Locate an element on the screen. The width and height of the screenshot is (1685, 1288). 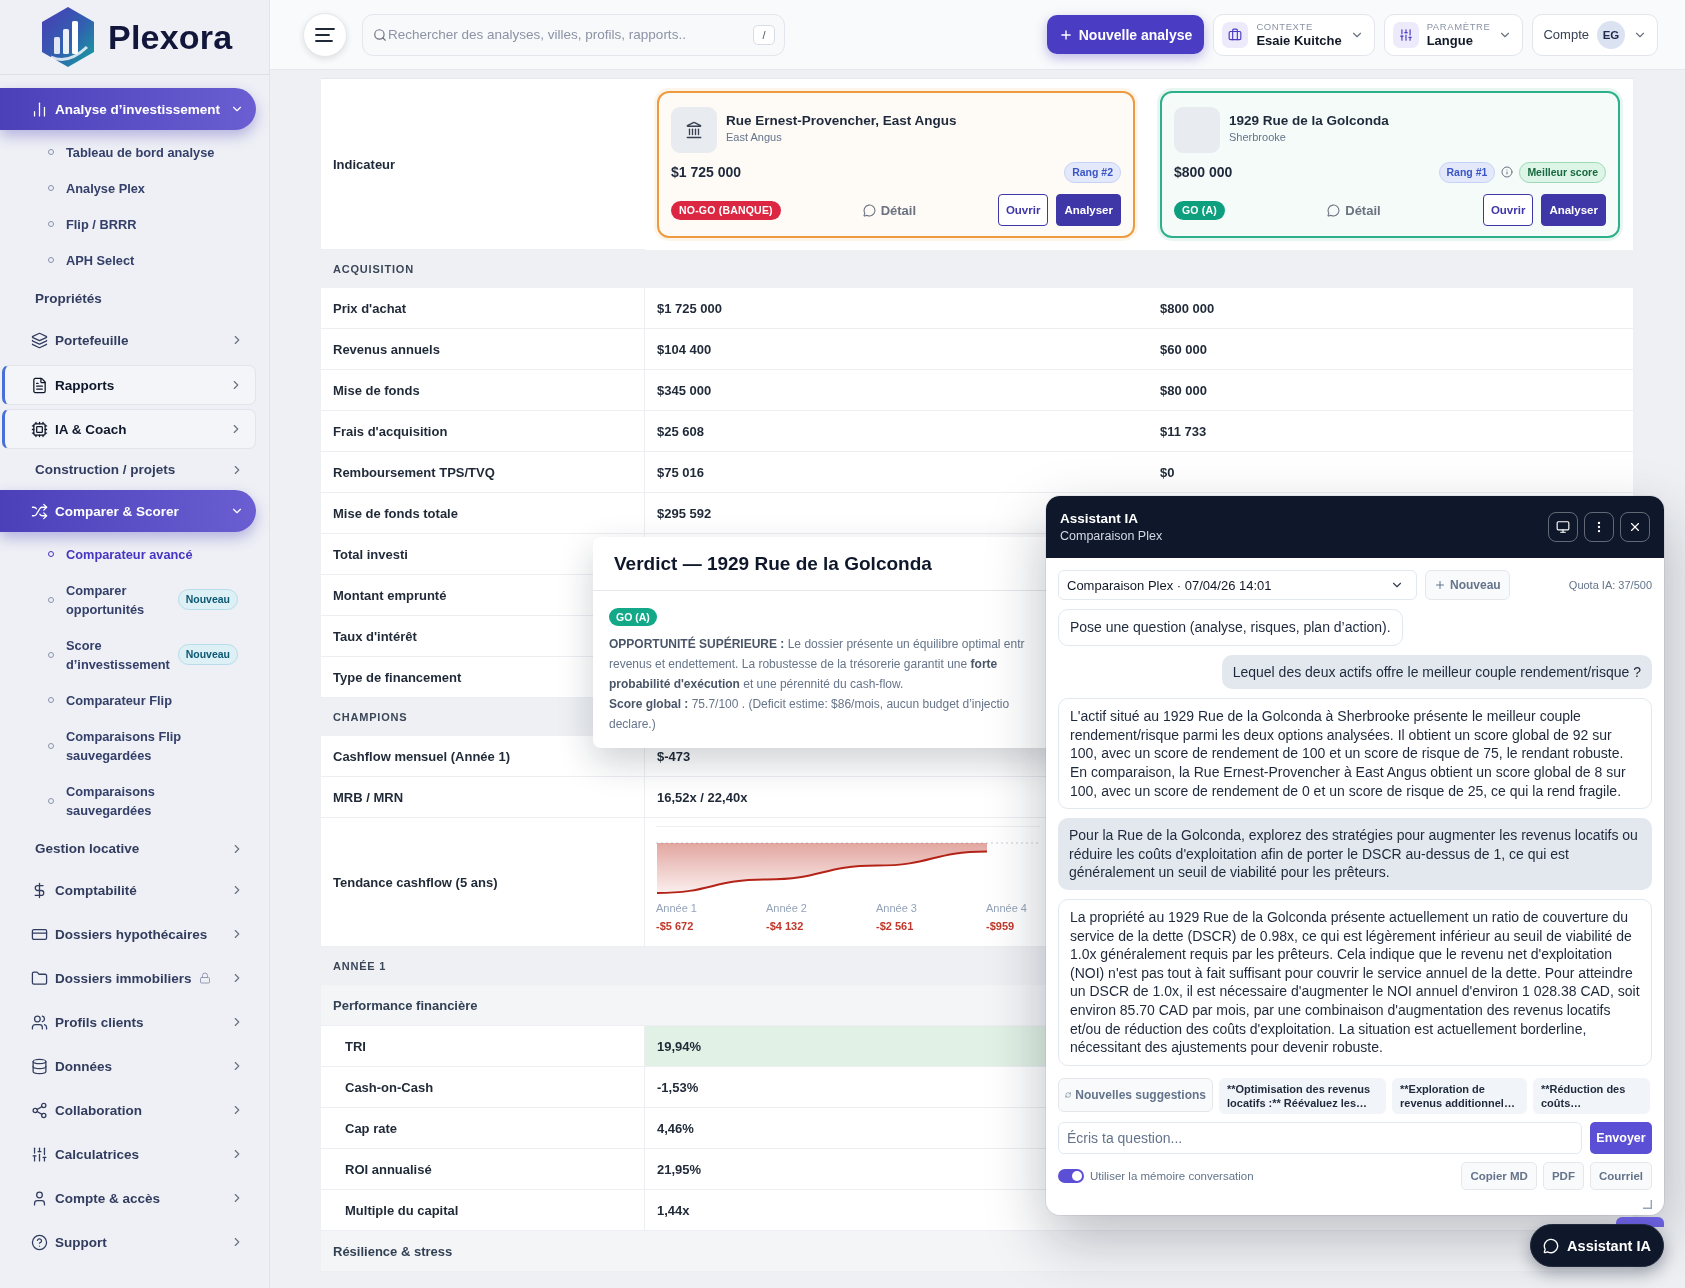
sidebar-subitem: Score d’investissement Nouveau is located at coordinates (143, 654).